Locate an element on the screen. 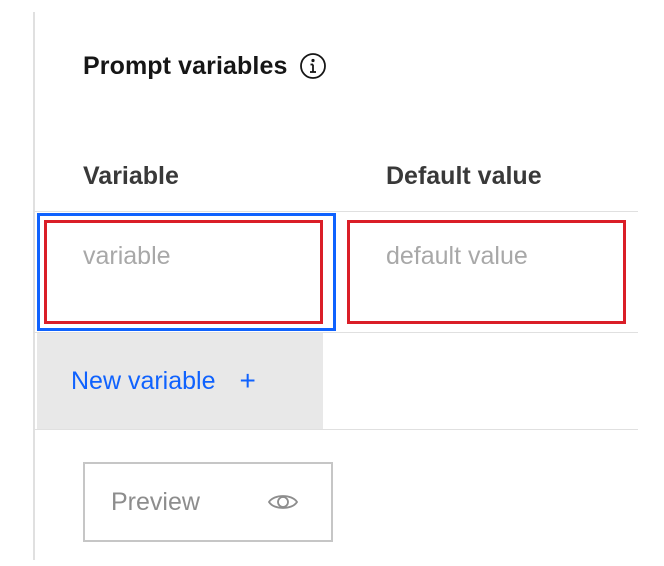 The width and height of the screenshot is (664, 566). default-value-input-cell is located at coordinates (486, 272).